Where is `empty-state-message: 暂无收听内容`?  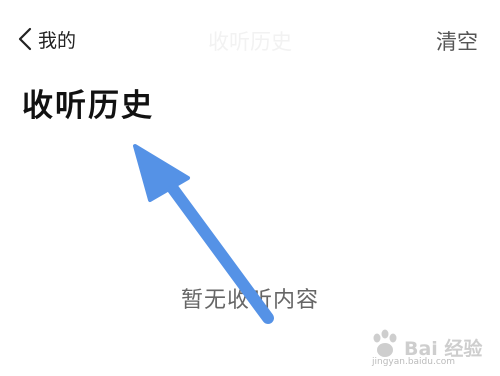
empty-state-message: 暂无收听内容 is located at coordinates (249, 300).